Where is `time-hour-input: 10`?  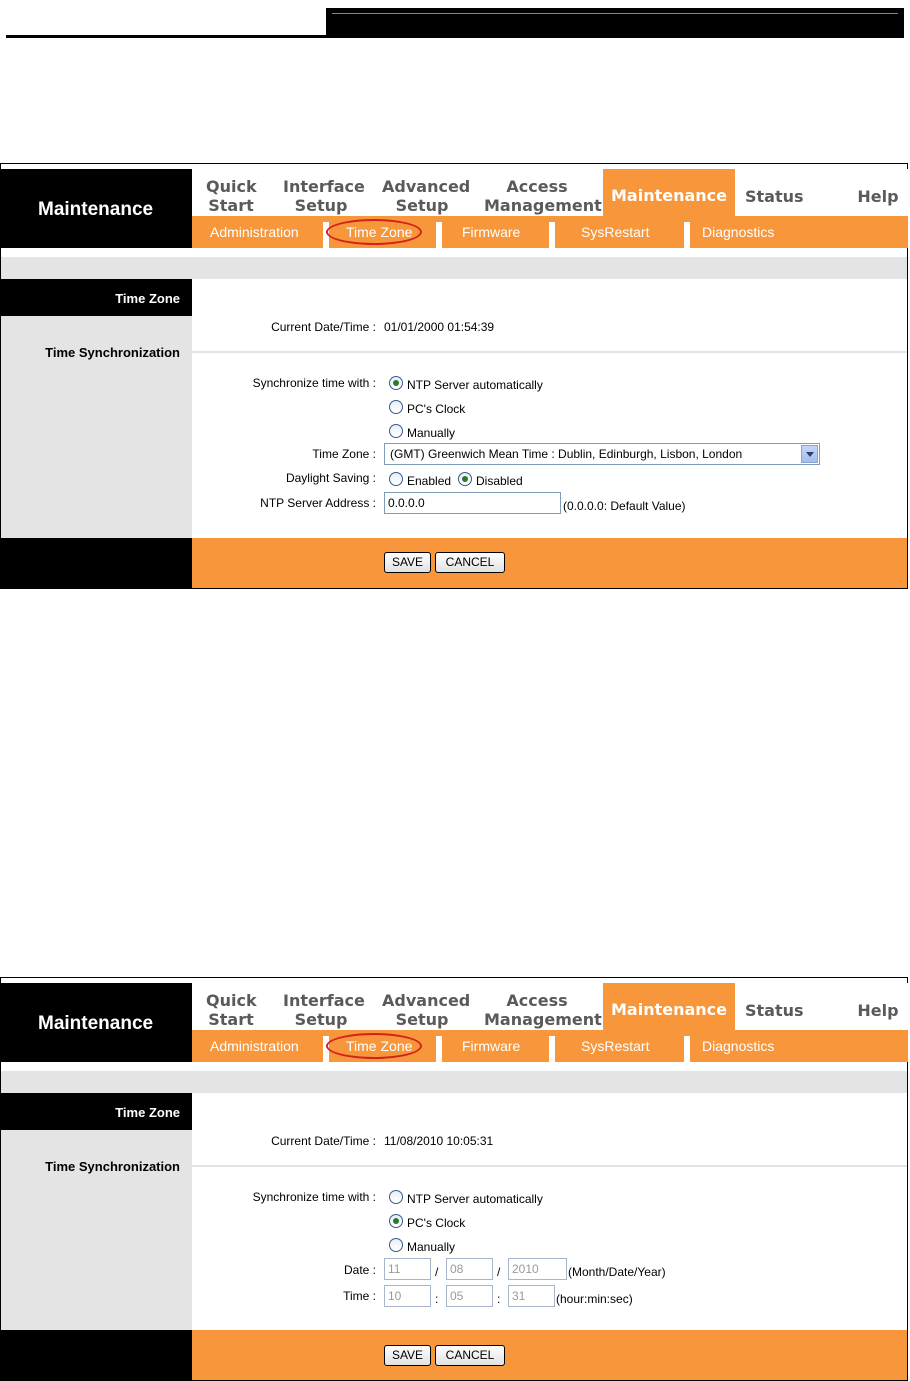 time-hour-input: 10 is located at coordinates (407, 1296).